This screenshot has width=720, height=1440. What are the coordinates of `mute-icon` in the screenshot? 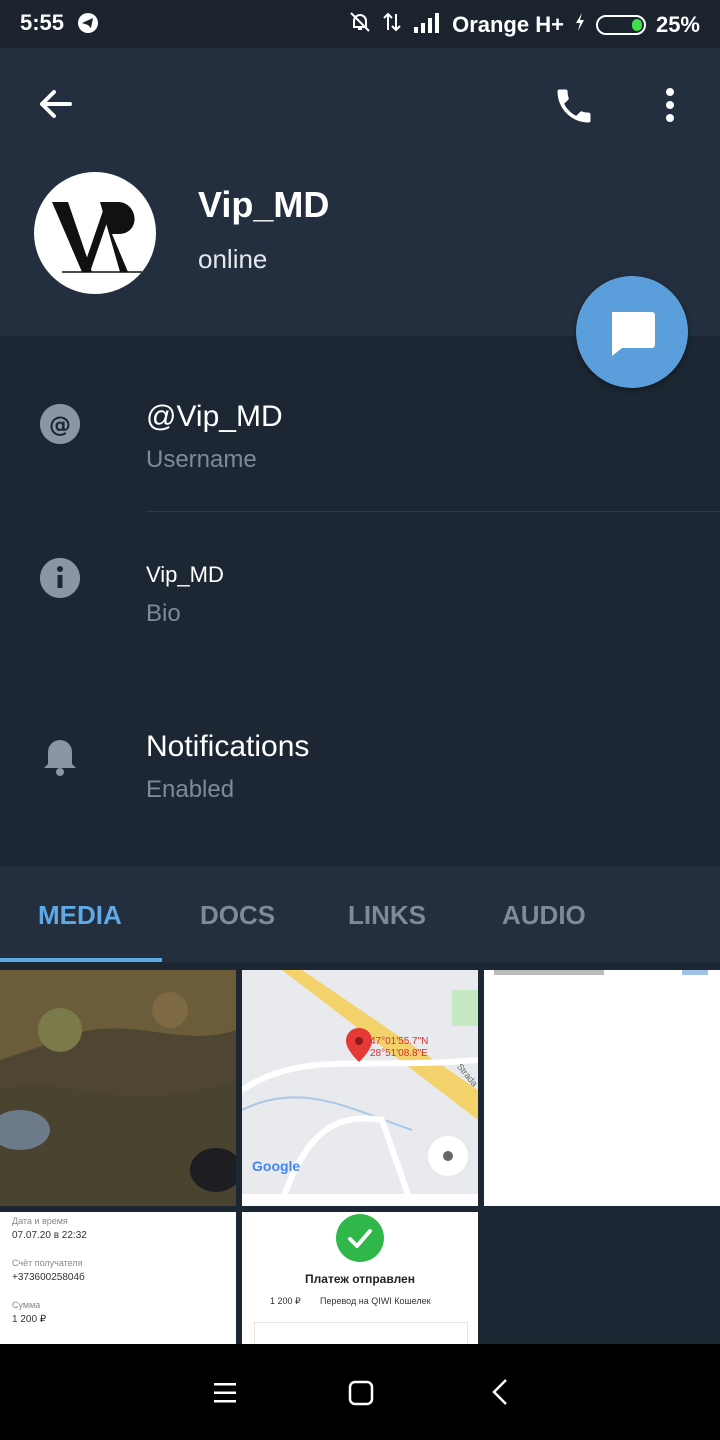 It's located at (360, 25).